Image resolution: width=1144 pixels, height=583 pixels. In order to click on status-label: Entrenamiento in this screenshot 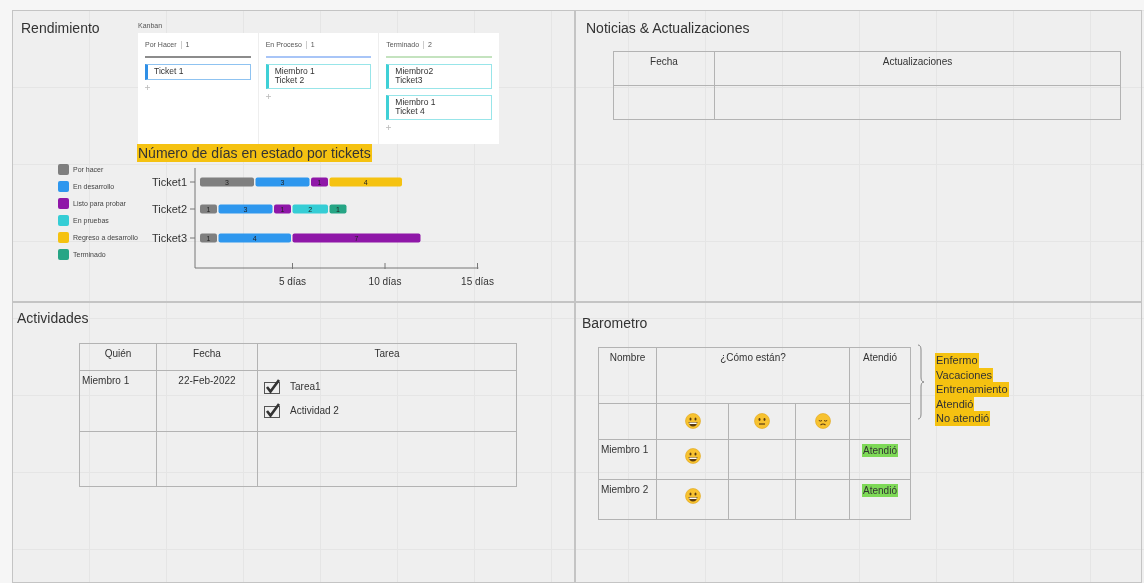, I will do `click(972, 389)`.